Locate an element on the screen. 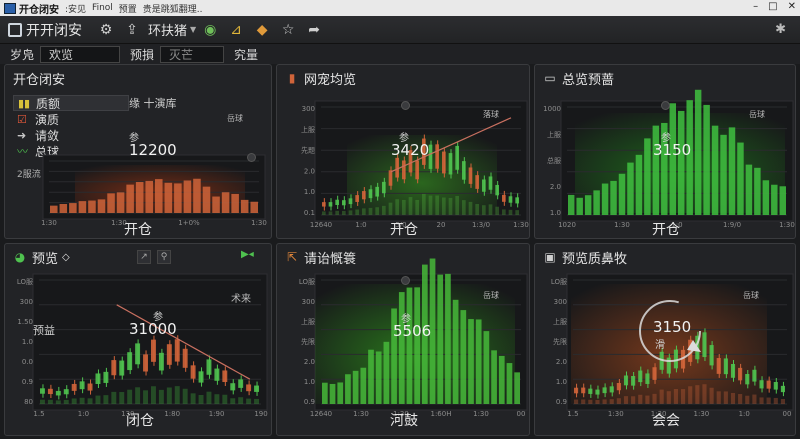 The height and width of the screenshot is (439, 800). x-tick-label: 1:3/0 is located at coordinates (481, 225).